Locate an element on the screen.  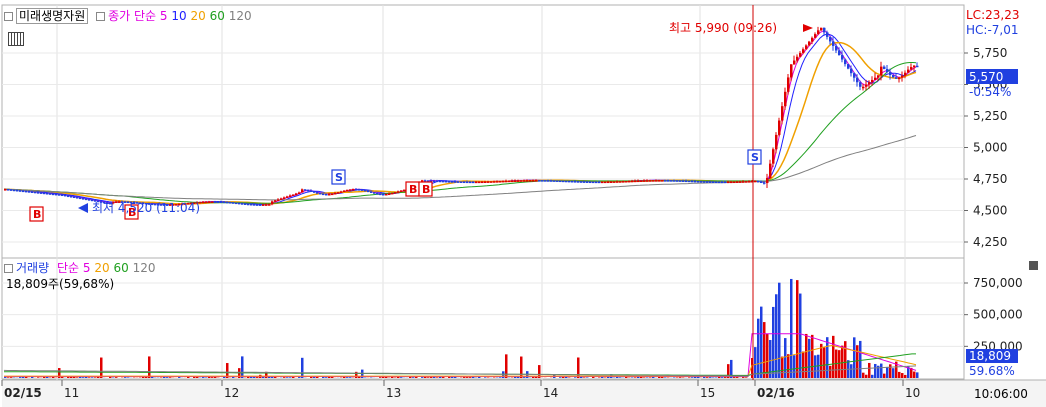
volume-readout: 18,809주(59,68%) is located at coordinates (60, 284).